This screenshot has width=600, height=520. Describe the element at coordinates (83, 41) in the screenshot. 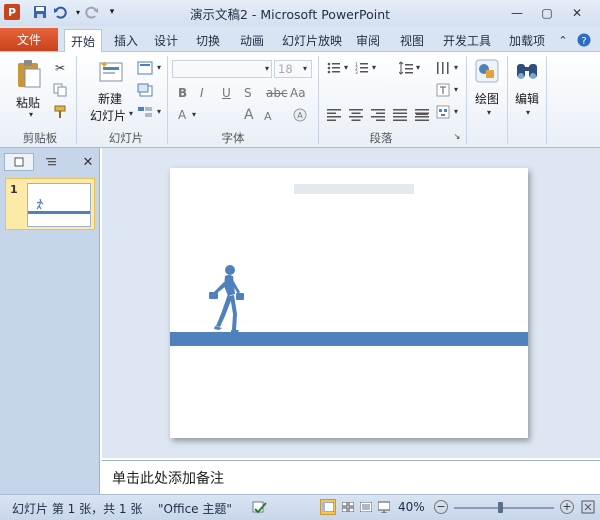

I see `tab-home: 开始` at that location.